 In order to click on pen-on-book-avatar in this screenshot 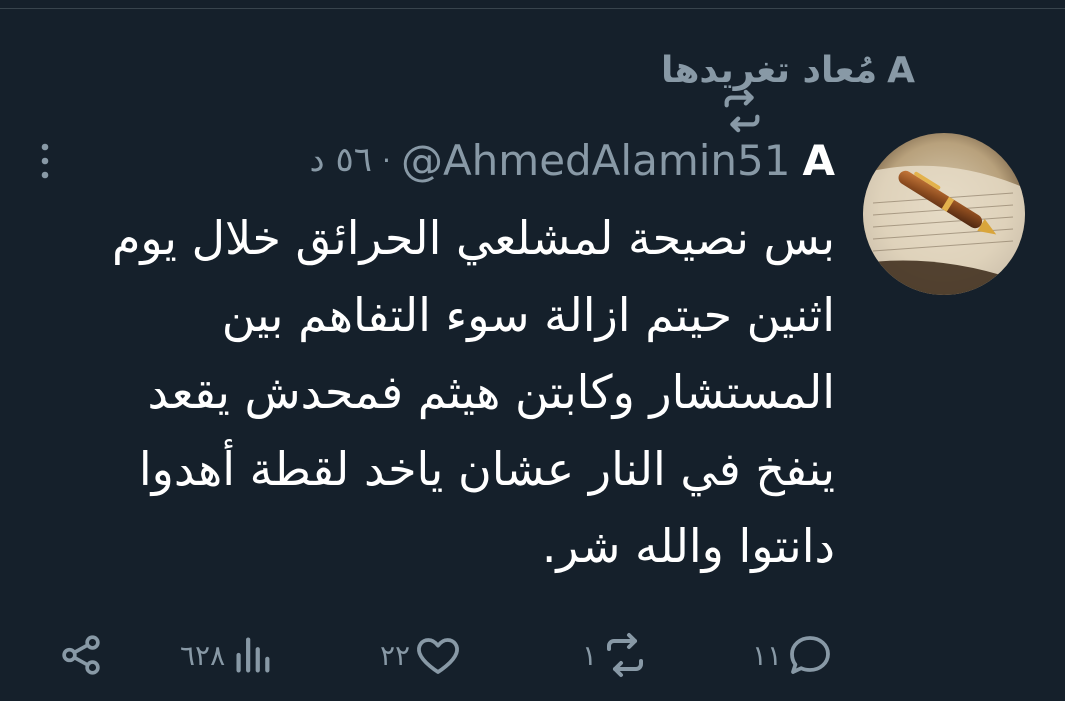, I will do `click(944, 214)`.